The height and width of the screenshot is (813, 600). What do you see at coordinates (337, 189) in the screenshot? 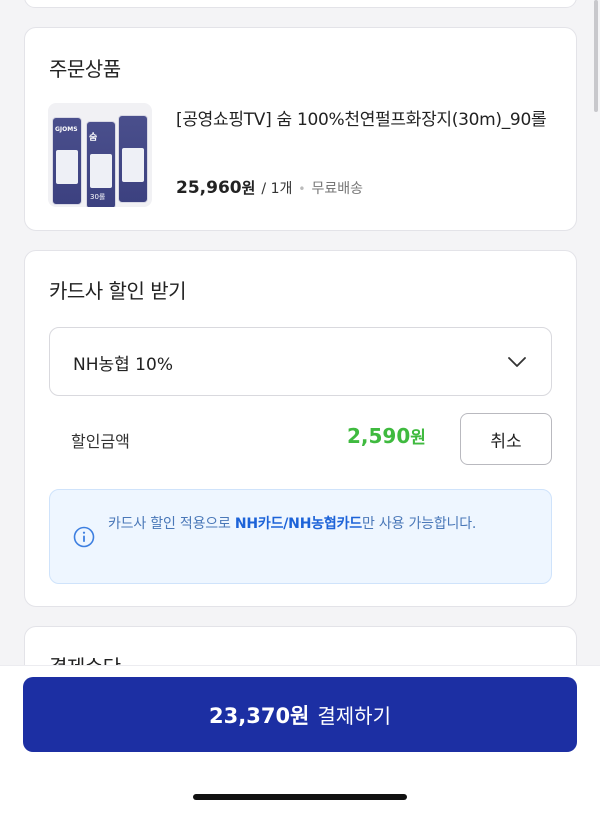
I see `shipping-info: 무료배송` at bounding box center [337, 189].